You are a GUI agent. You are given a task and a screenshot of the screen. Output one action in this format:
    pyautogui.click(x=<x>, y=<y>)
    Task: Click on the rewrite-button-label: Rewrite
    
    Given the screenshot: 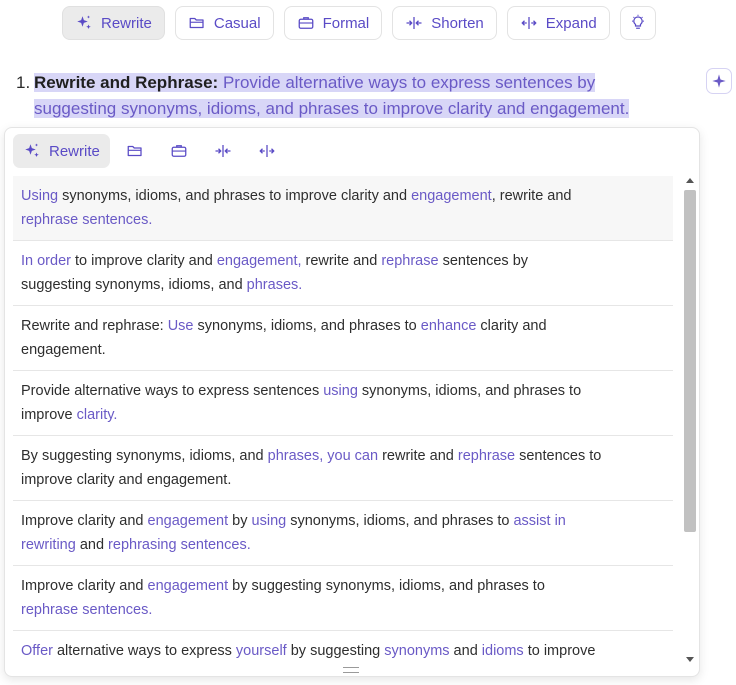 What is the action you would take?
    pyautogui.click(x=126, y=23)
    